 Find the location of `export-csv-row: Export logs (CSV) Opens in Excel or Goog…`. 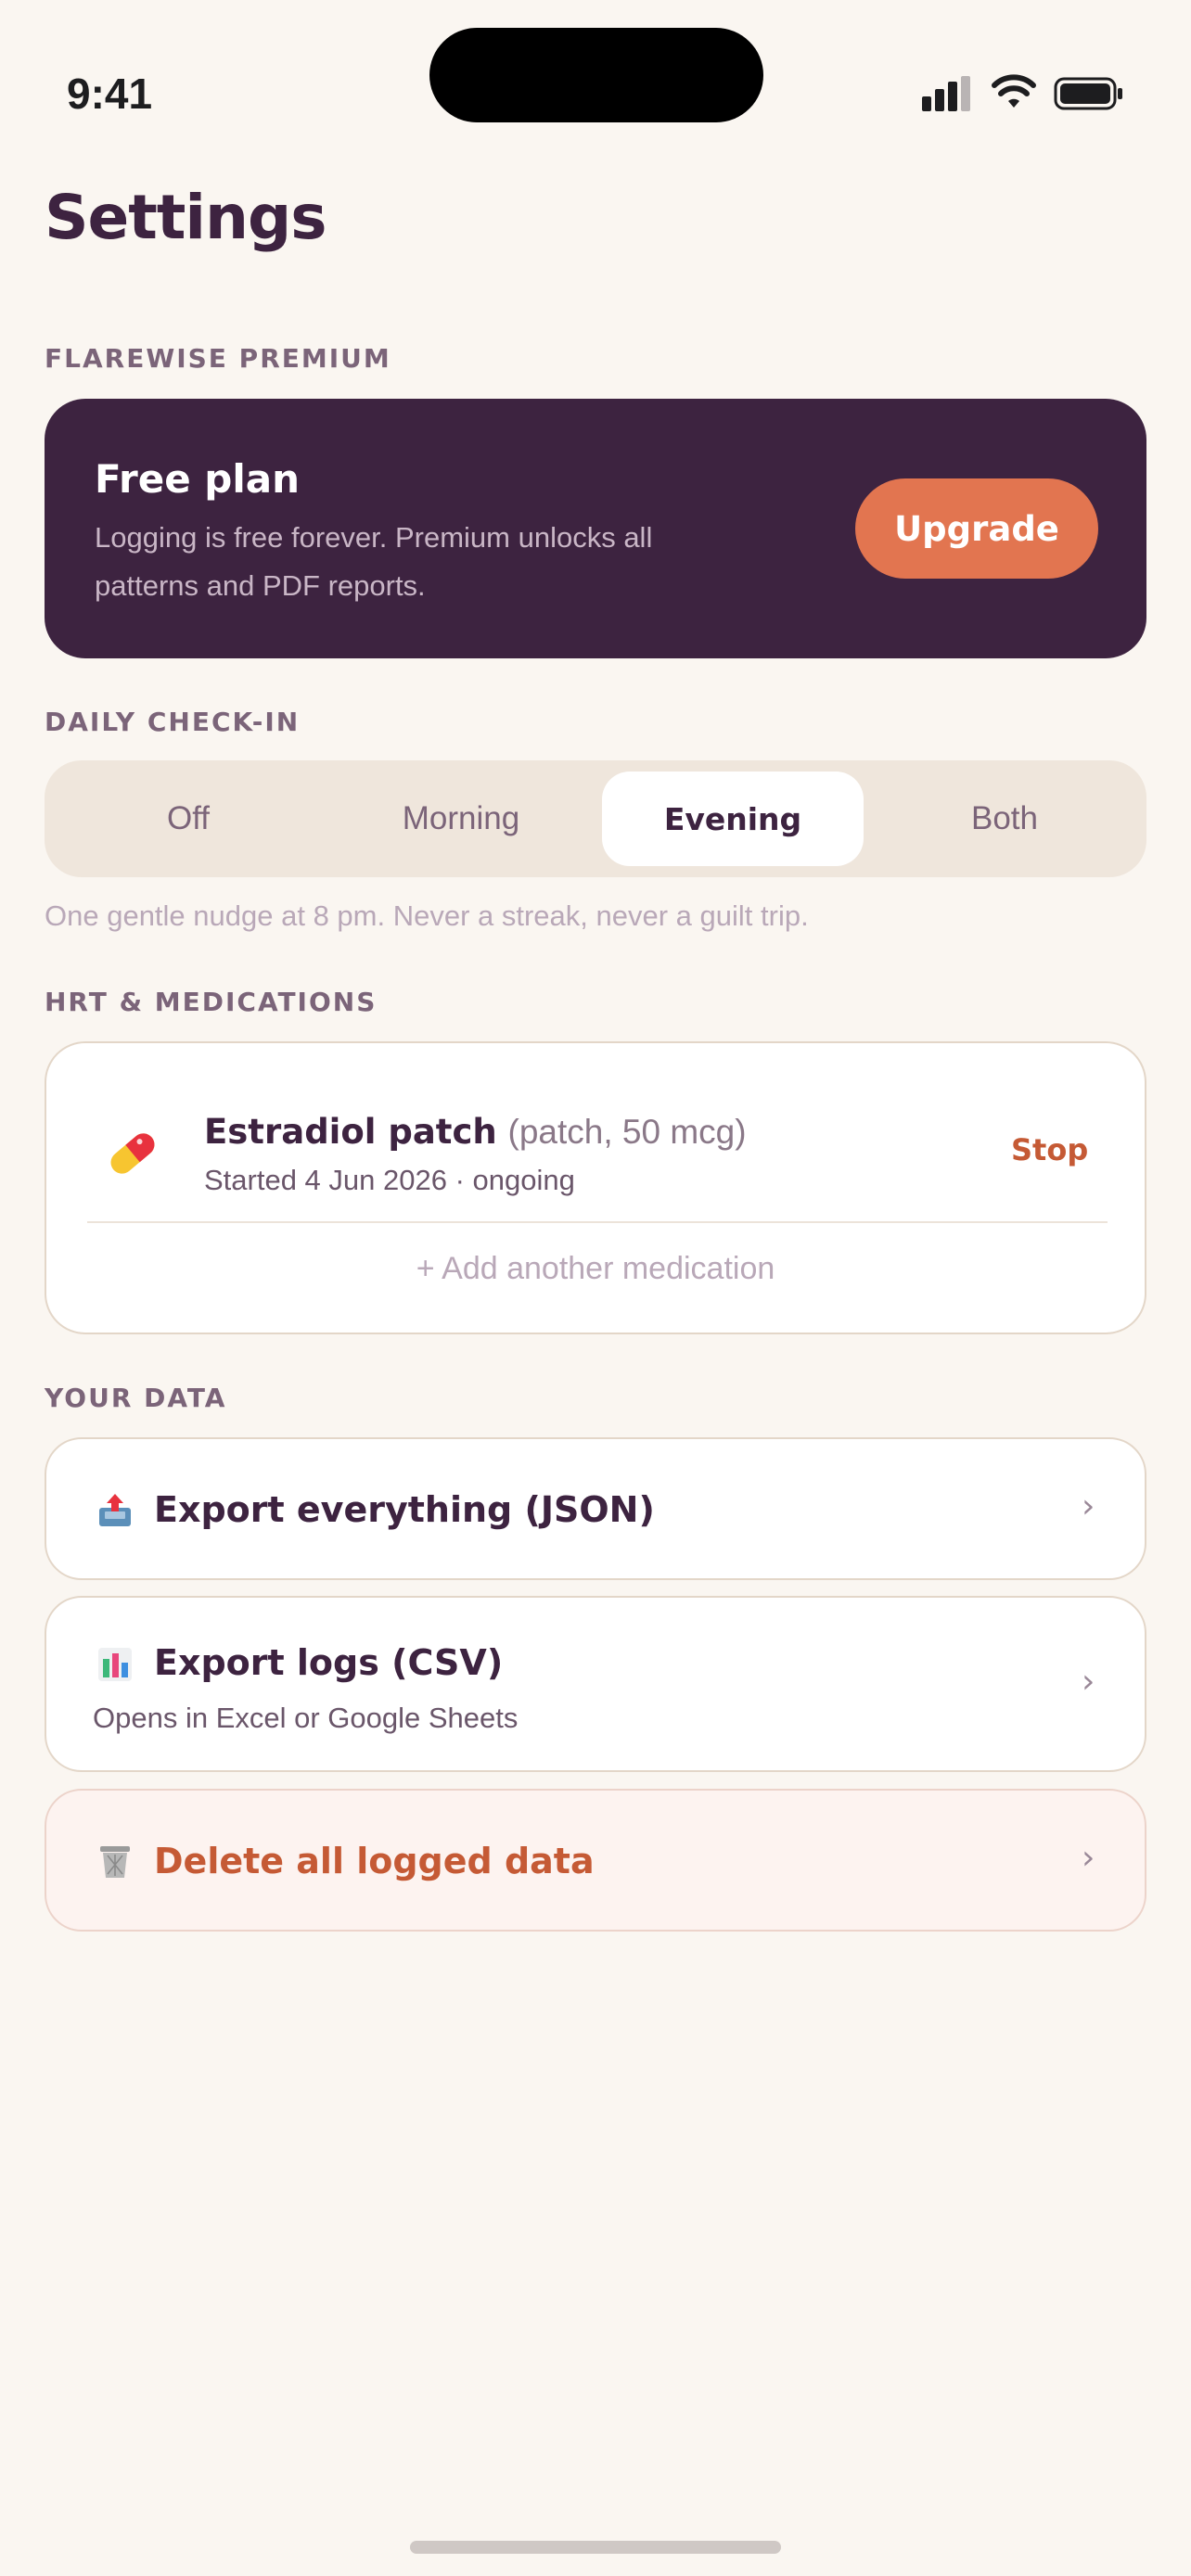

export-csv-row: Export logs (CSV) Opens in Excel or Goog… is located at coordinates (595, 1684).